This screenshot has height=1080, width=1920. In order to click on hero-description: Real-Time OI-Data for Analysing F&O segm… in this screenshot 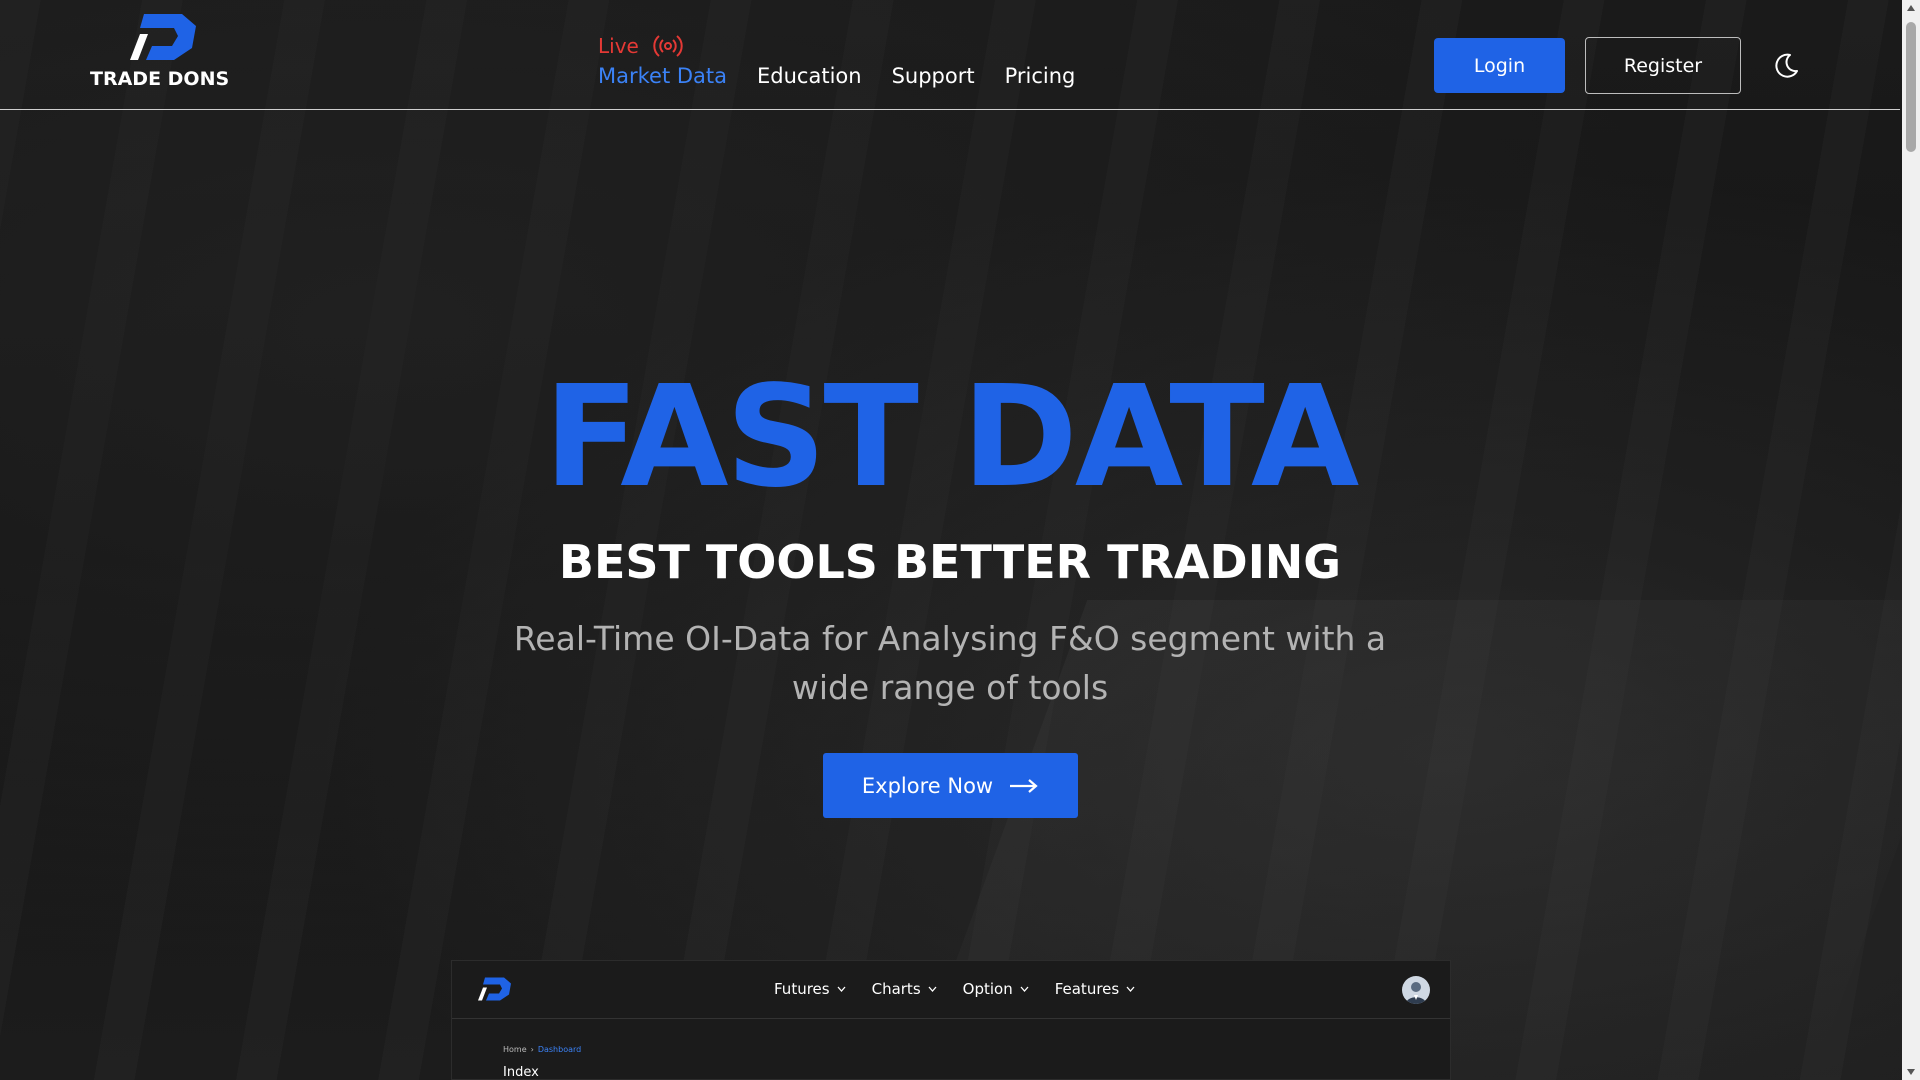, I will do `click(950, 663)`.